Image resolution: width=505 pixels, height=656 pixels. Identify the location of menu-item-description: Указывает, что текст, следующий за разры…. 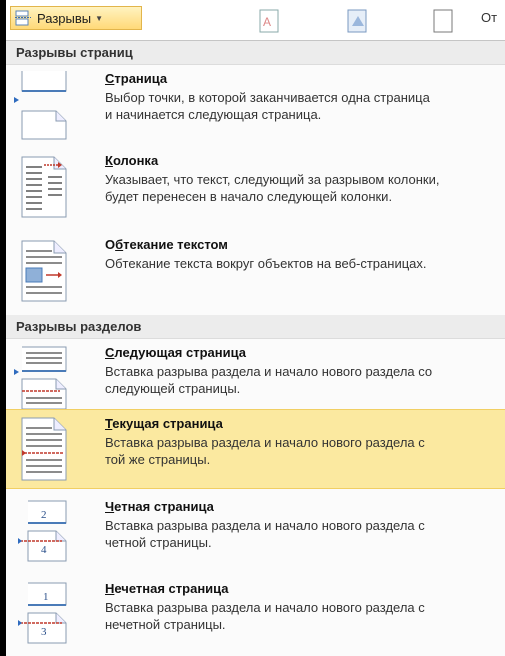
(272, 188).